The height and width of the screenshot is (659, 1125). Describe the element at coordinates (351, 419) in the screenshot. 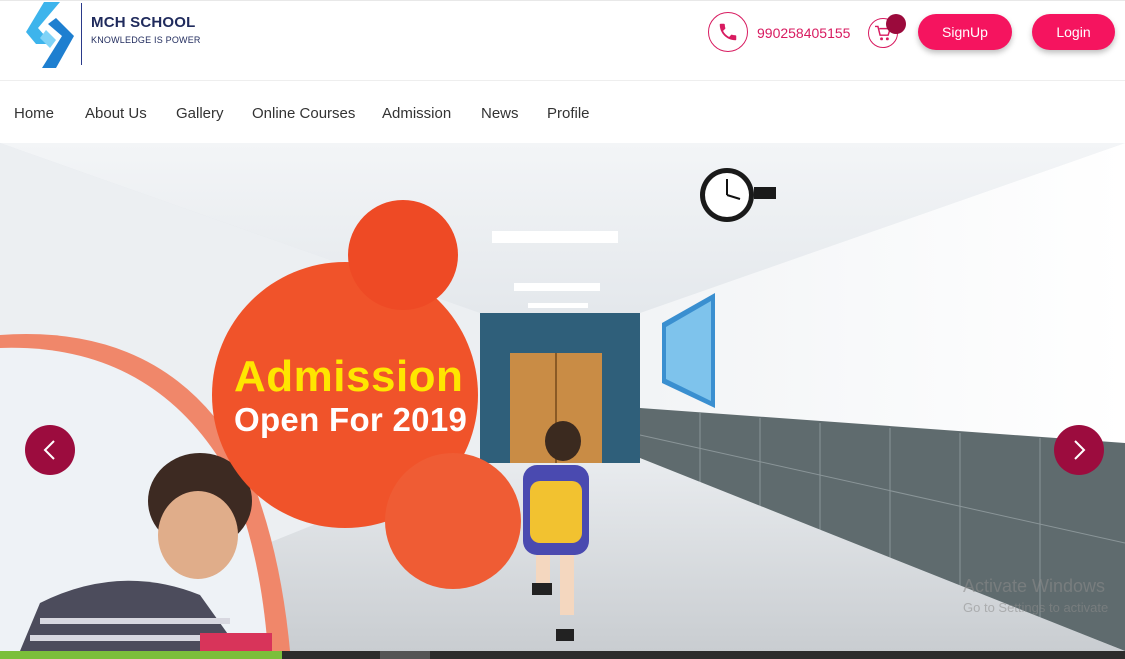

I see `hero-subheadline: Open For 2019` at that location.